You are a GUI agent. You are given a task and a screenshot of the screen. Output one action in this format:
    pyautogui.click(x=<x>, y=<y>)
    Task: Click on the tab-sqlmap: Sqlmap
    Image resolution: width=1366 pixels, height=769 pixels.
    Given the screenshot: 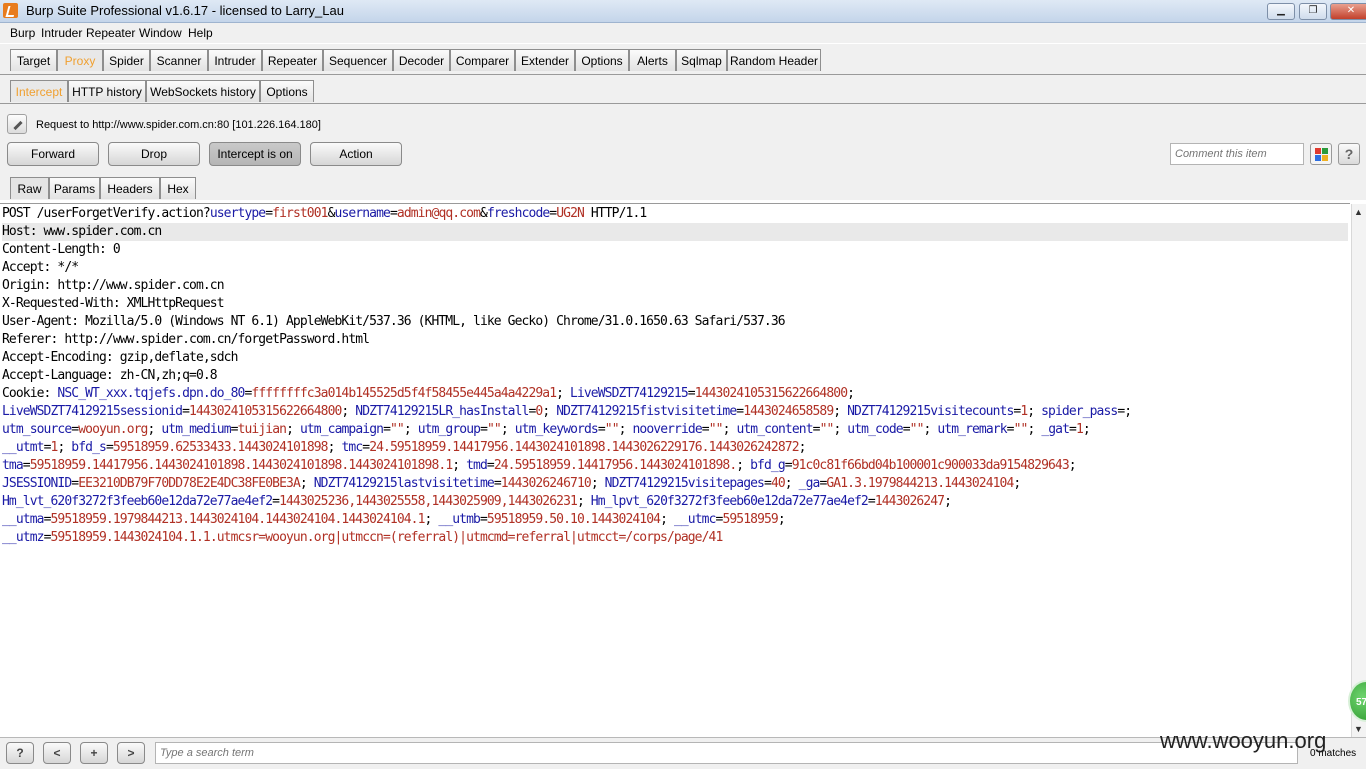 What is the action you would take?
    pyautogui.click(x=701, y=60)
    